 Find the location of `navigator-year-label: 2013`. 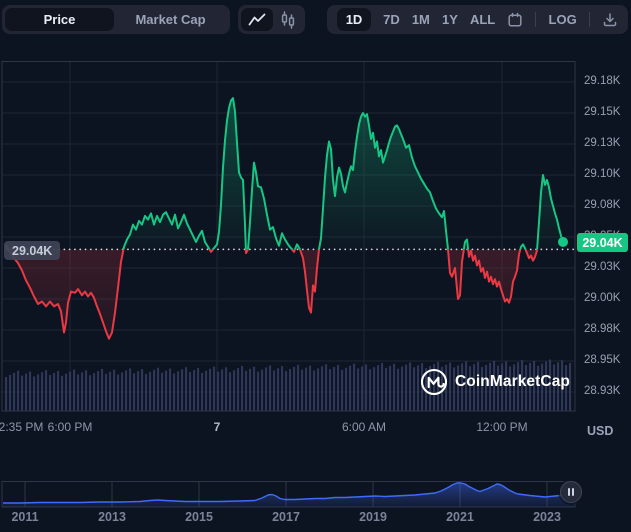

navigator-year-label: 2013 is located at coordinates (112, 517).